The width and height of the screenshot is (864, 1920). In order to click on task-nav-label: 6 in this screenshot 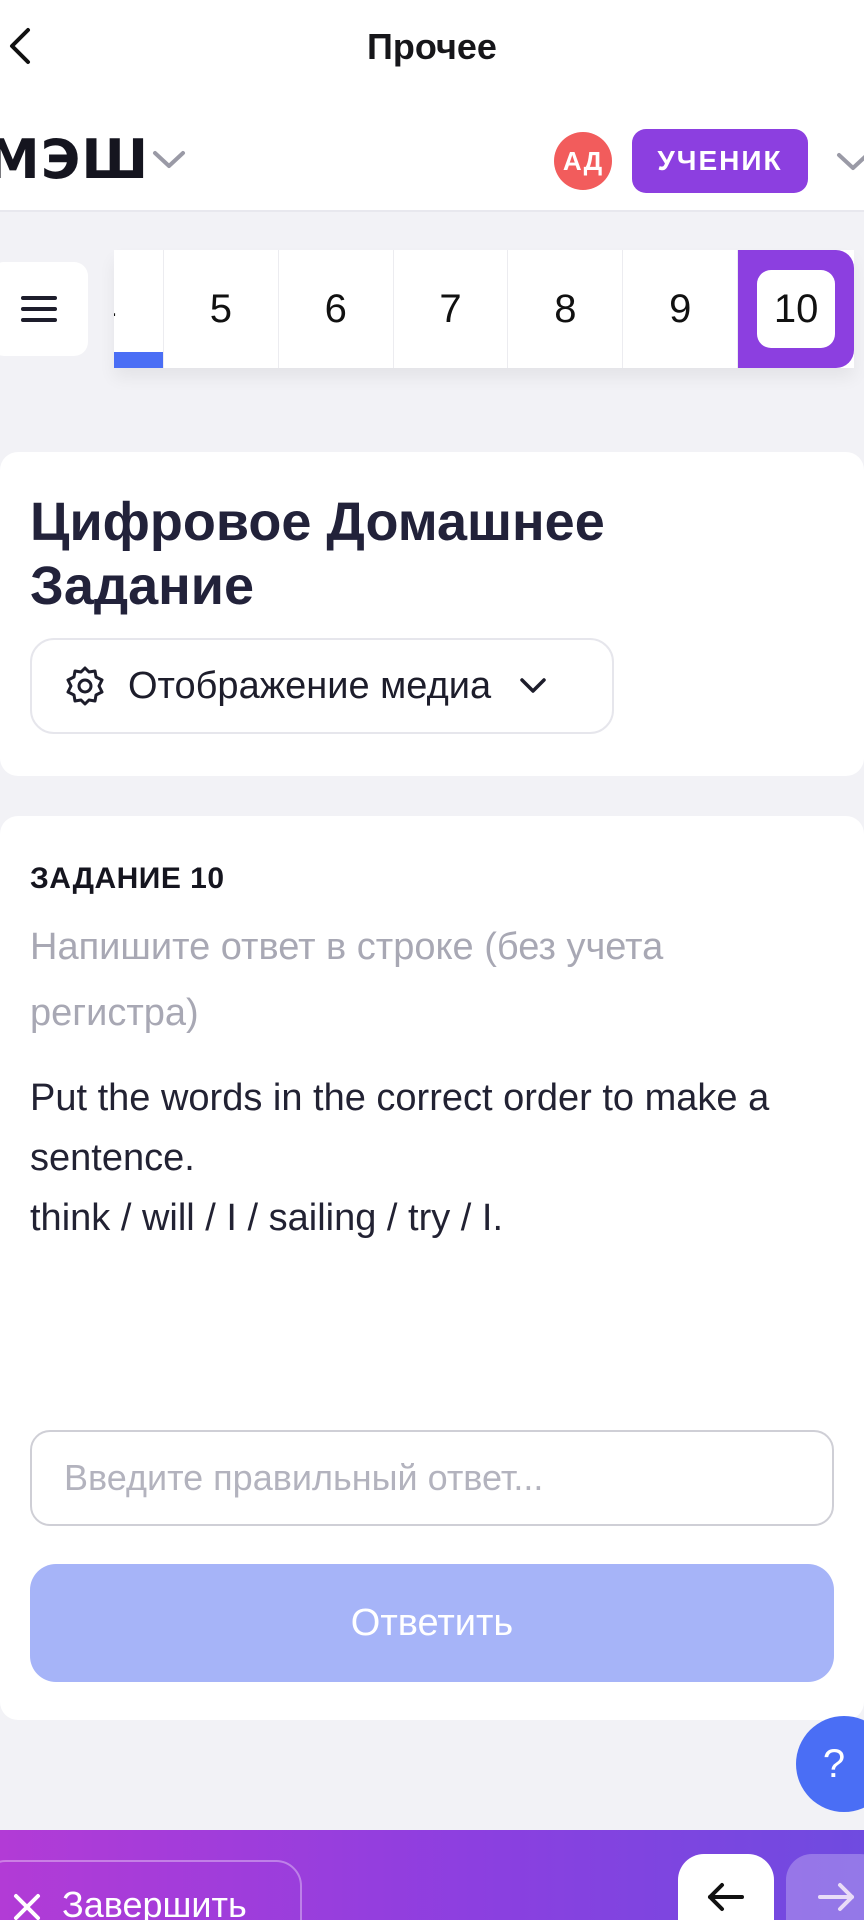, I will do `click(335, 308)`.